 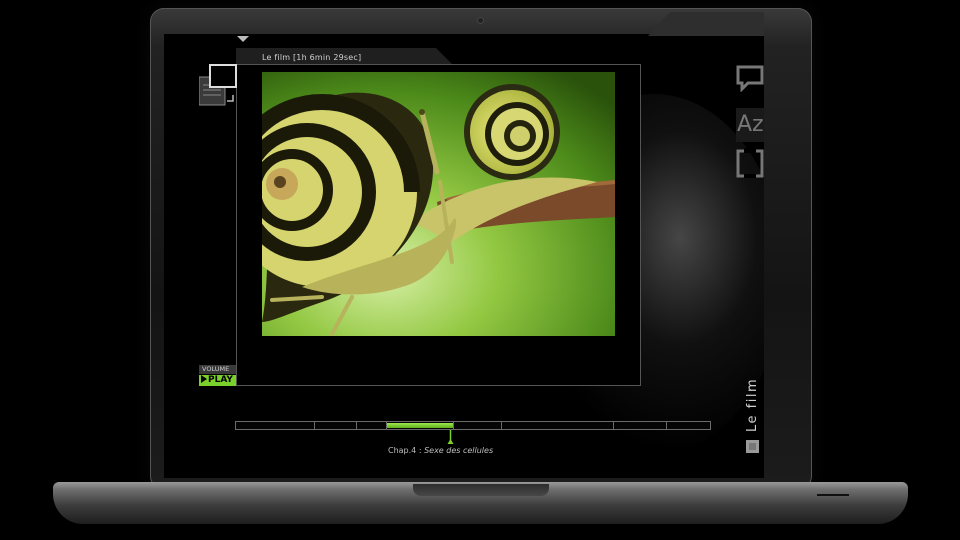 I want to click on current-chapter-progress, so click(x=420, y=425).